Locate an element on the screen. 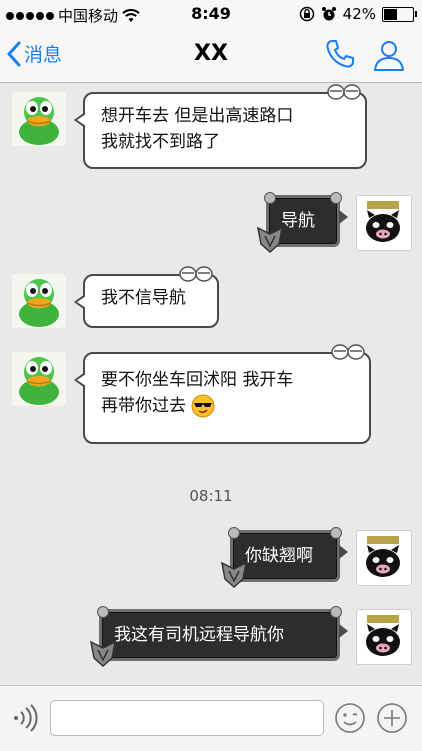  nav-bar: 消息 XX is located at coordinates (211, 55).